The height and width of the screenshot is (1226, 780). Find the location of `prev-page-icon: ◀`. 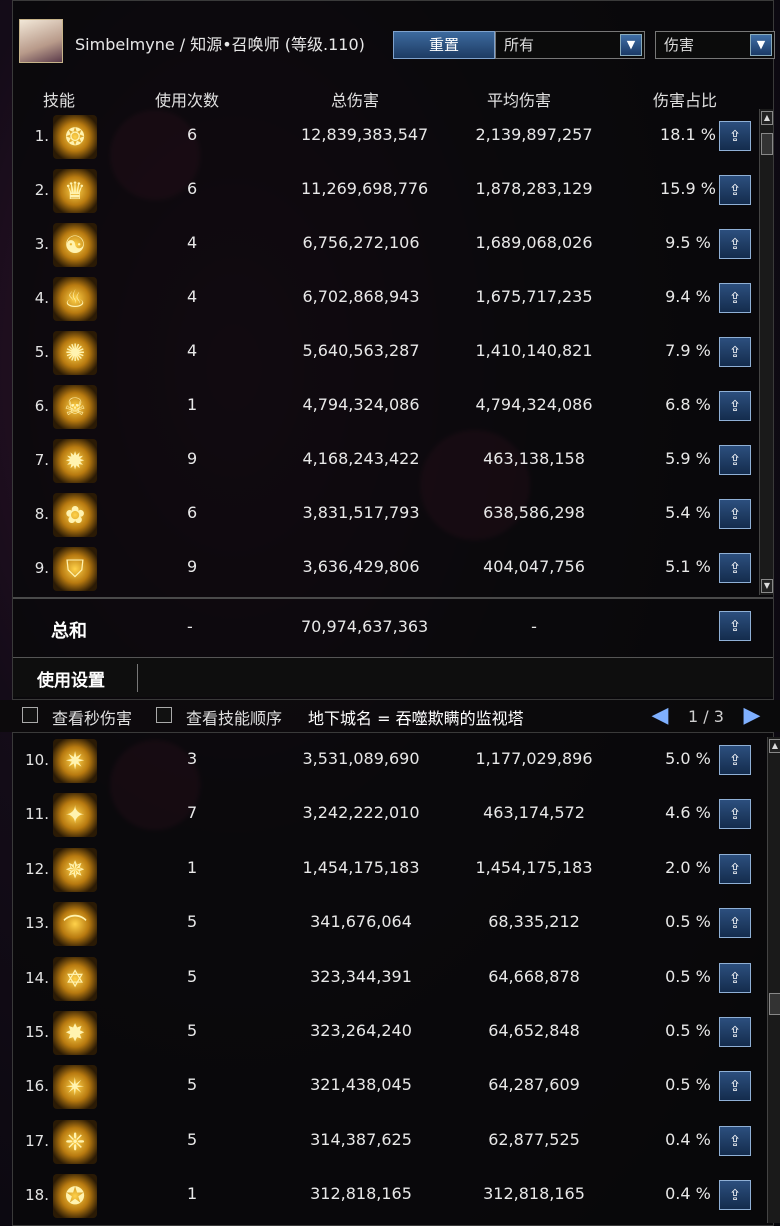

prev-page-icon: ◀ is located at coordinates (660, 716).